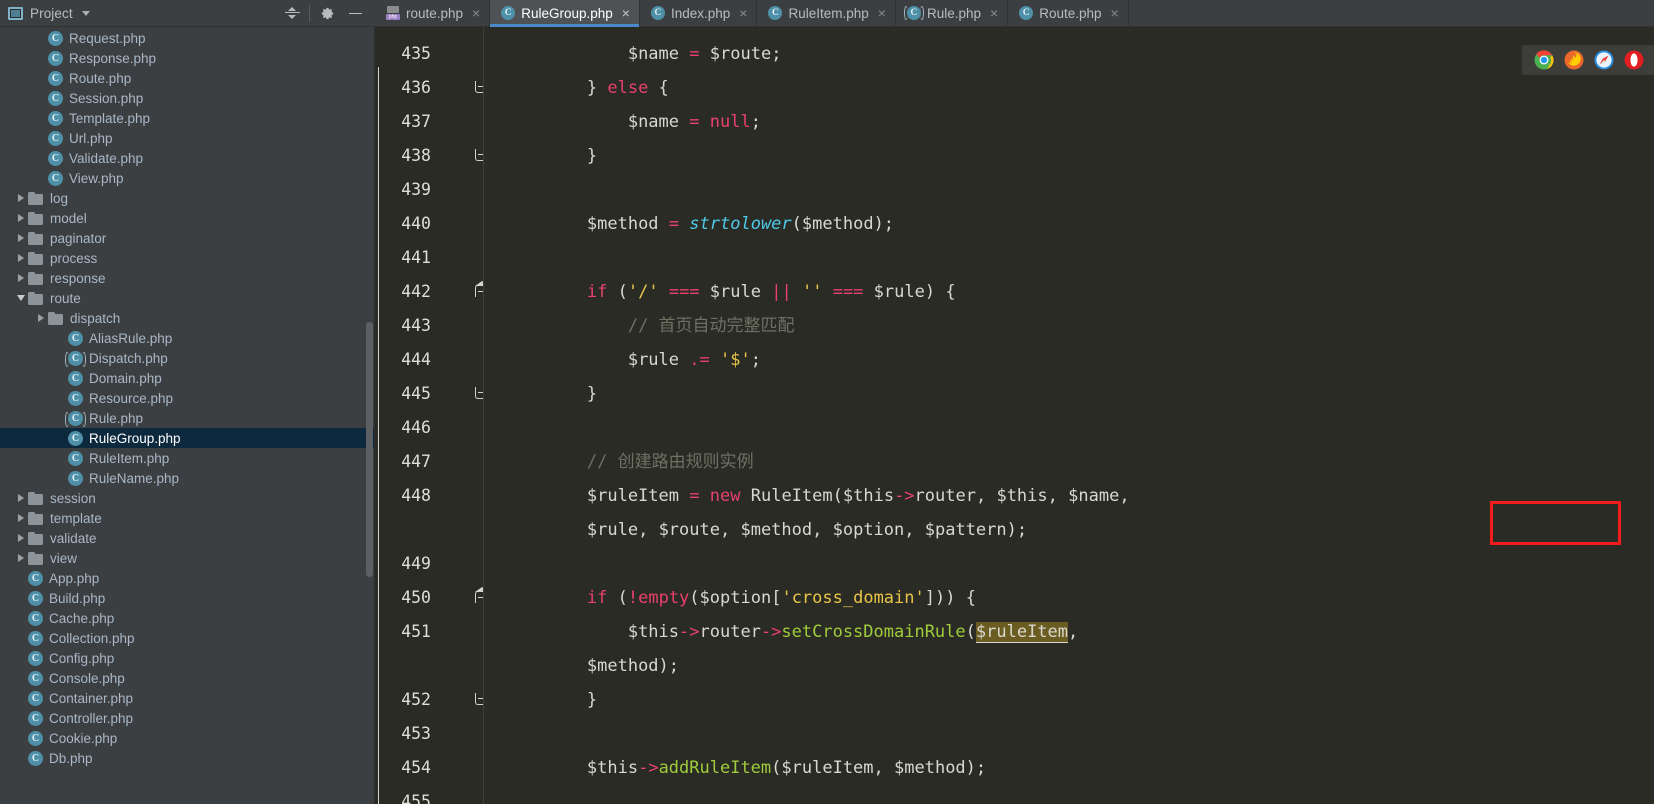  I want to click on tree-item: C Validate.php, so click(187, 158).